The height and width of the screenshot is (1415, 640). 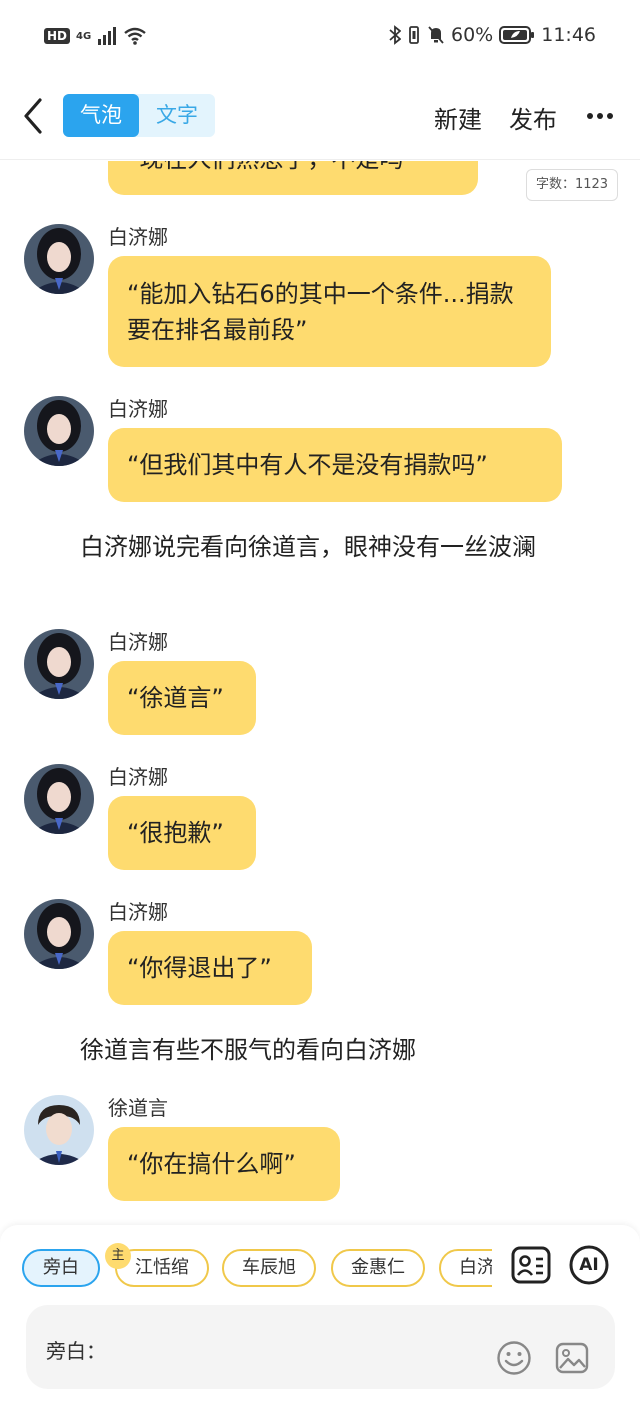 I want to click on status-right: 60% 11:46, so click(x=492, y=35).